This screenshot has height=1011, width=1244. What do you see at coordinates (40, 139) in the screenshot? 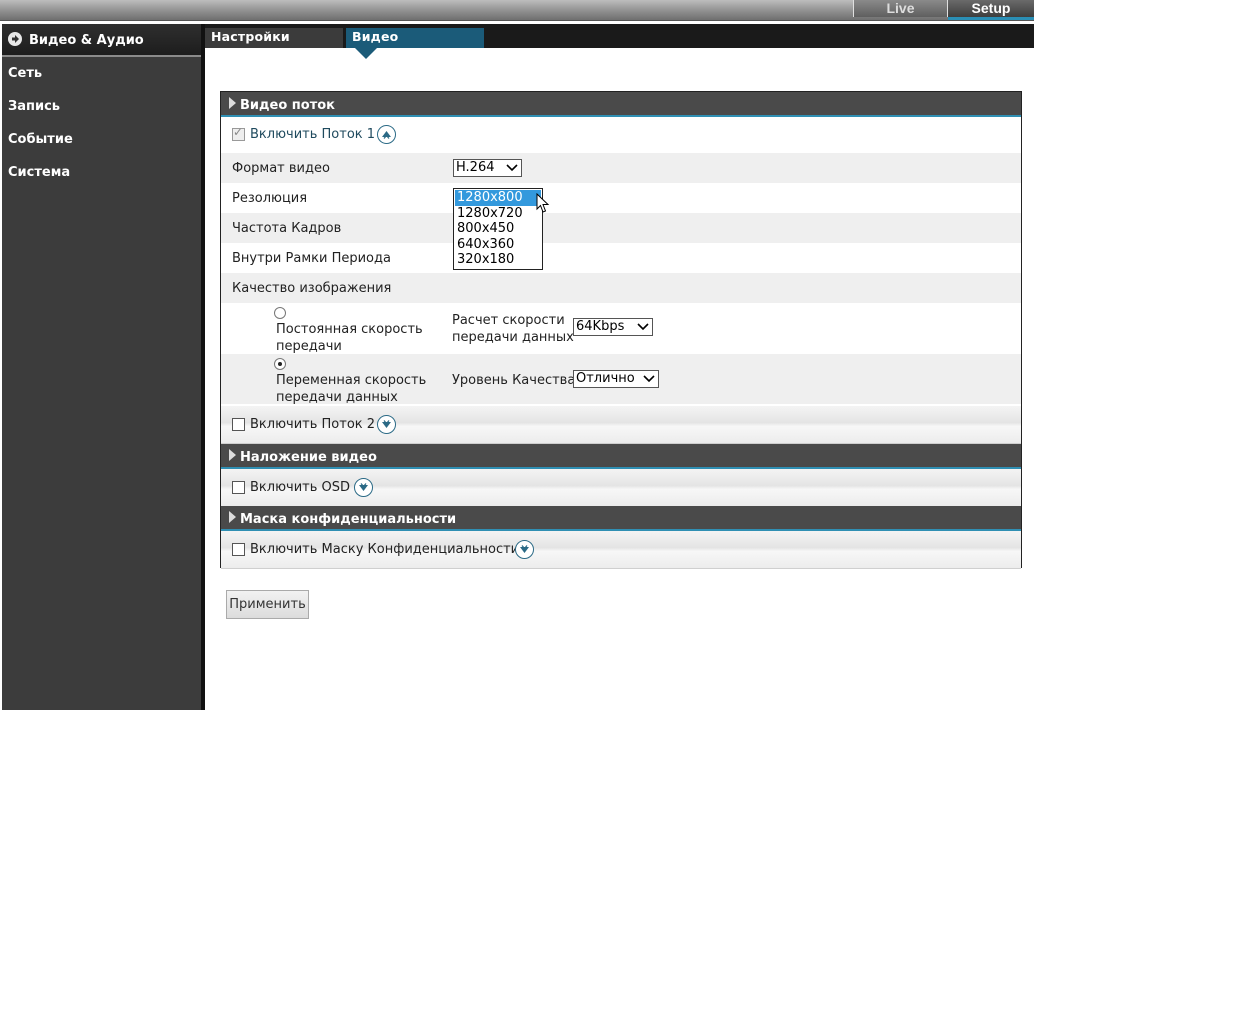
I see `sidebar-item-label: Событие` at bounding box center [40, 139].